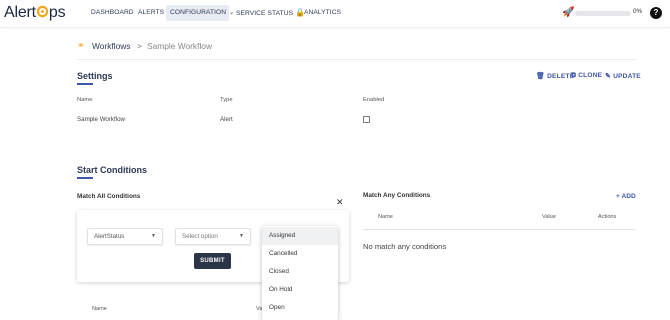 The height and width of the screenshot is (320, 670). I want to click on progress-text: 0%, so click(638, 11).